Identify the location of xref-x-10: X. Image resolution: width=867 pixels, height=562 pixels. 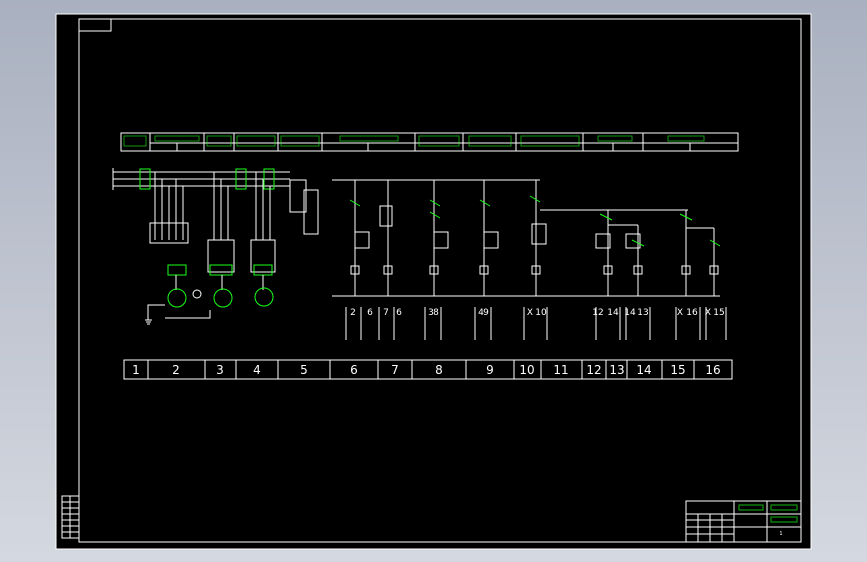
(530, 313).